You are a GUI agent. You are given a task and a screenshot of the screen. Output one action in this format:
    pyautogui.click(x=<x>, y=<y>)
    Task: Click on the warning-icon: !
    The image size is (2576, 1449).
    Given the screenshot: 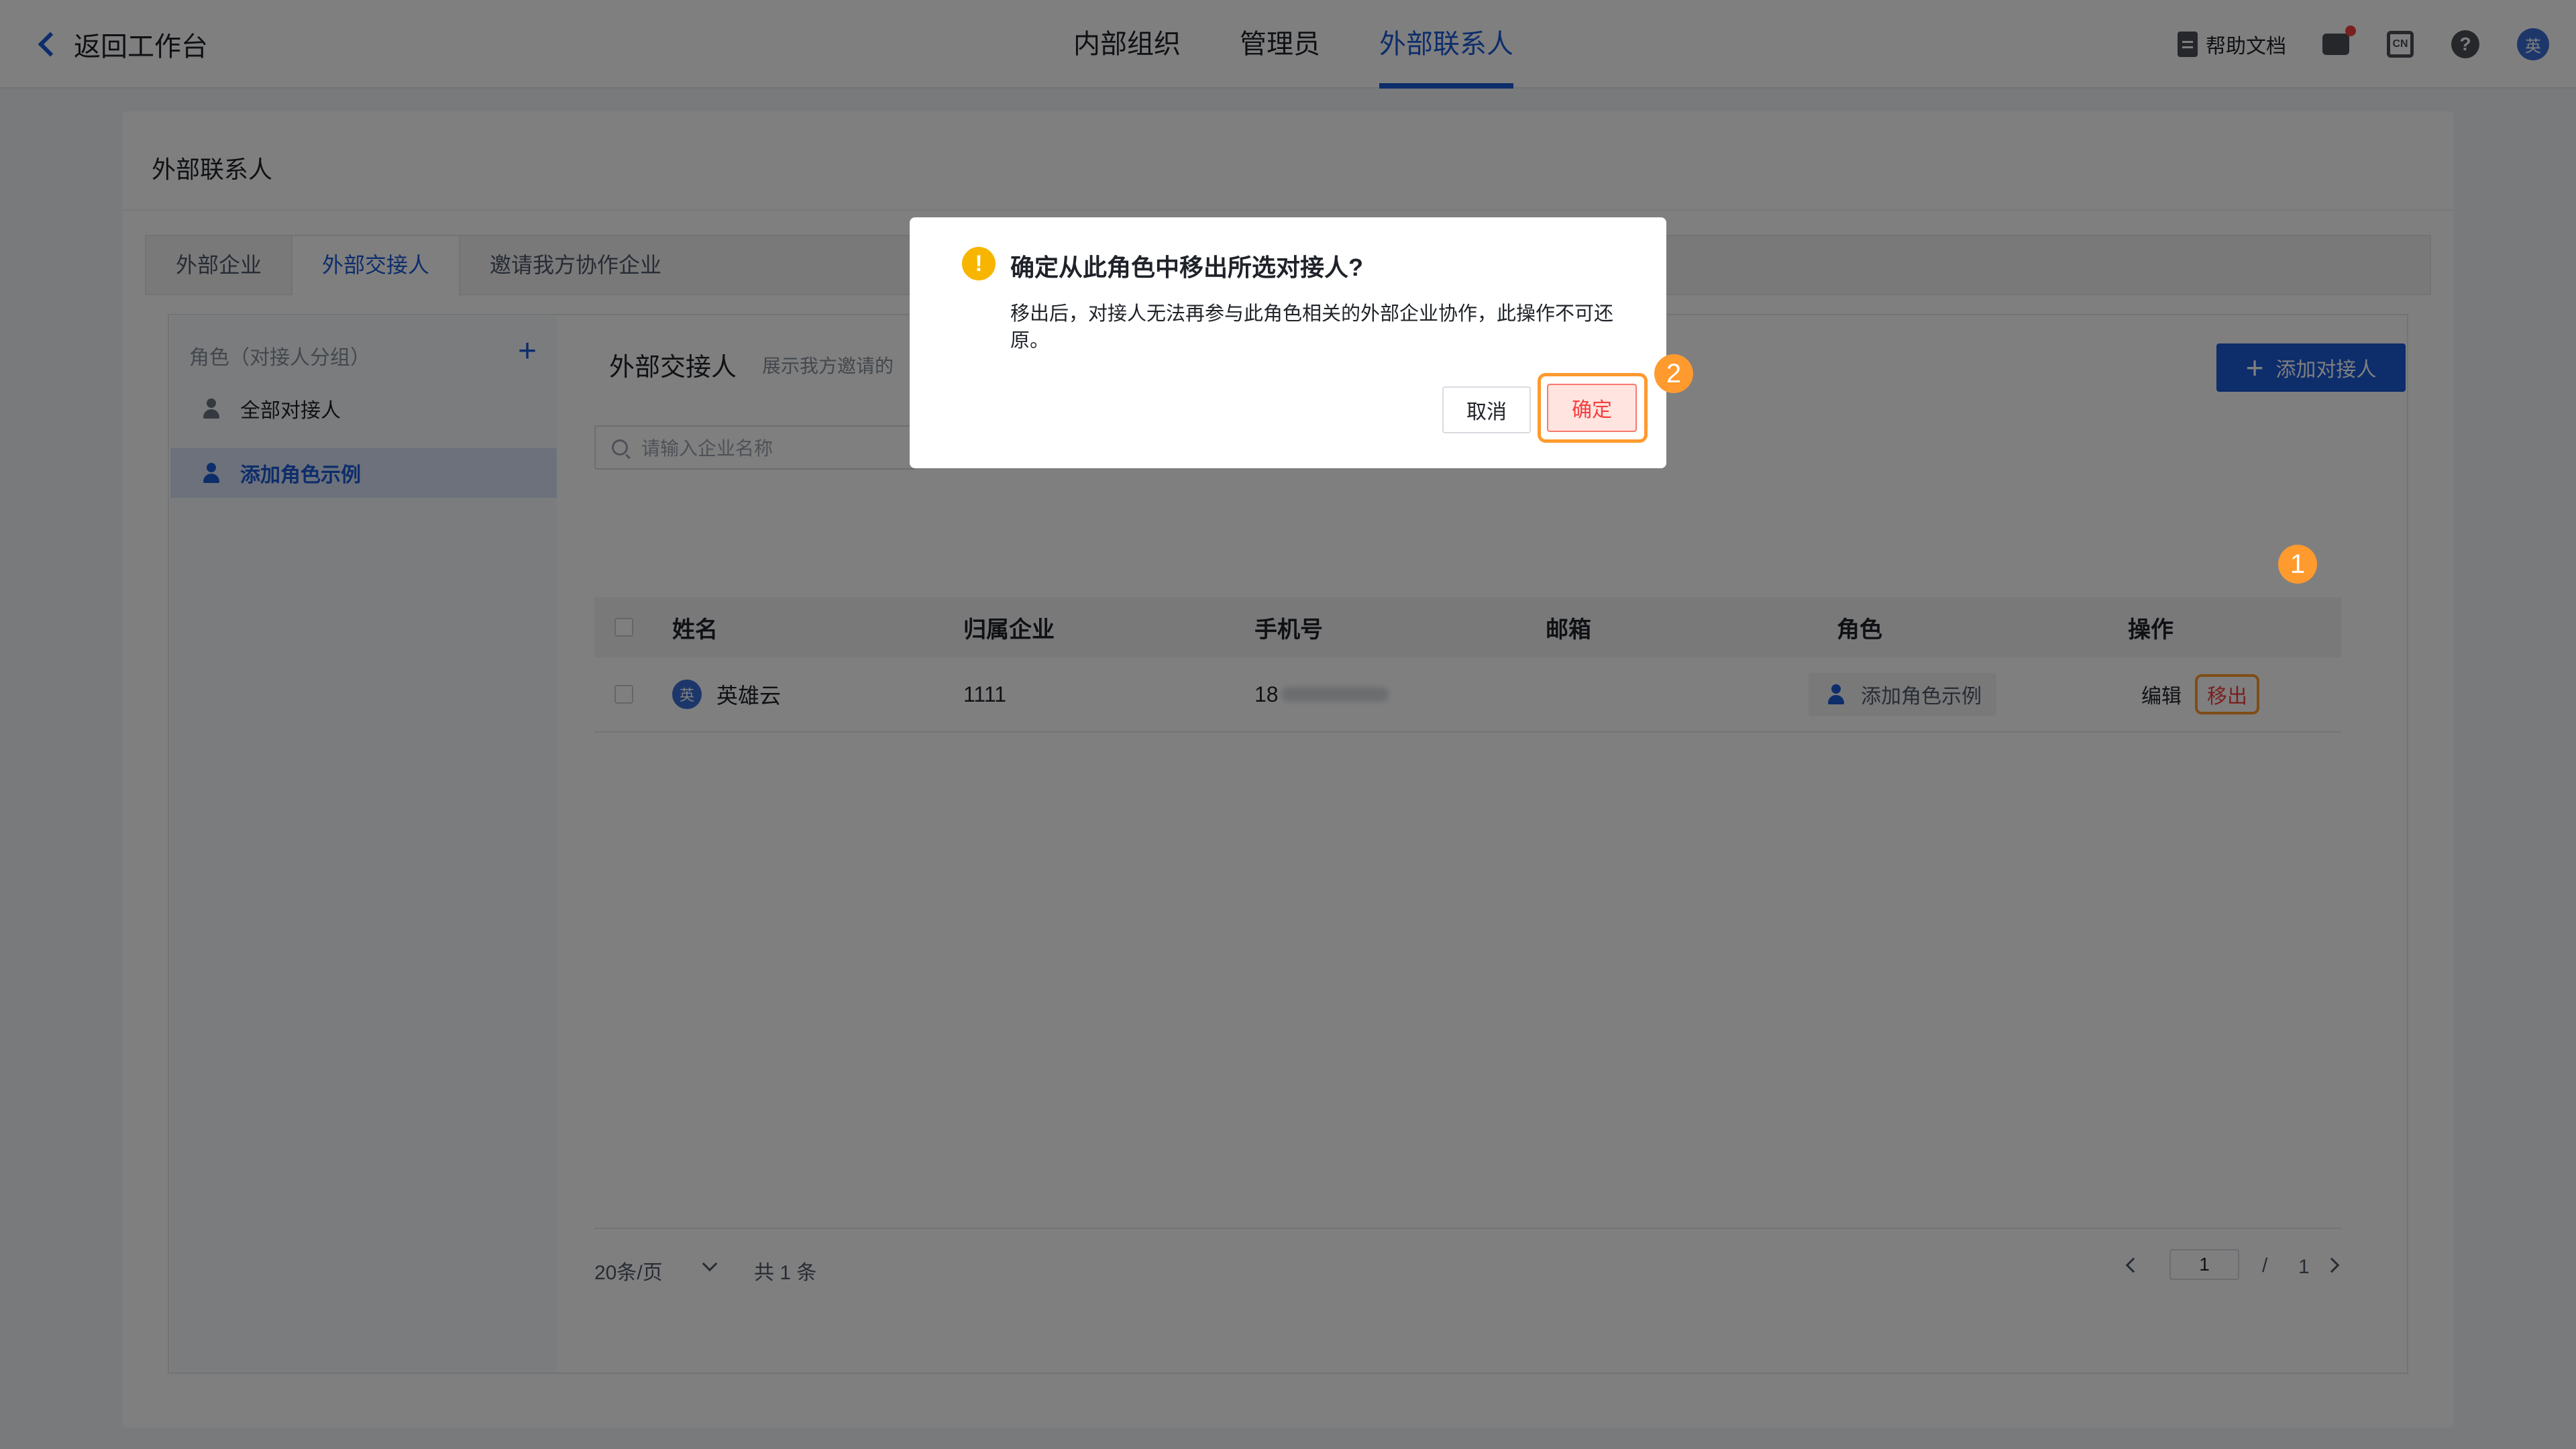 What is the action you would take?
    pyautogui.click(x=979, y=263)
    